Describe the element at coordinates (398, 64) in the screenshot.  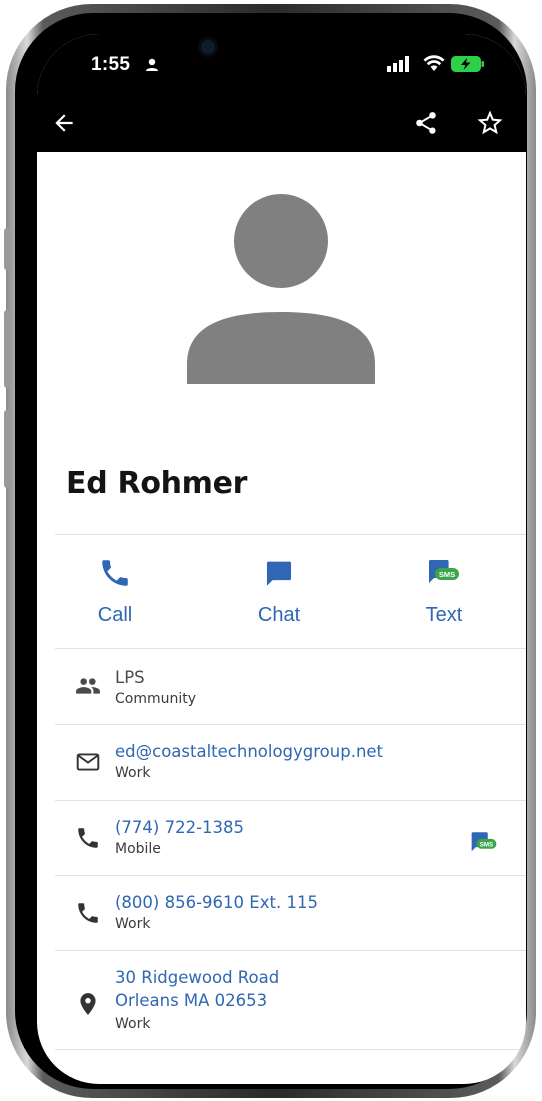
I see `cellular-signal-icon` at that location.